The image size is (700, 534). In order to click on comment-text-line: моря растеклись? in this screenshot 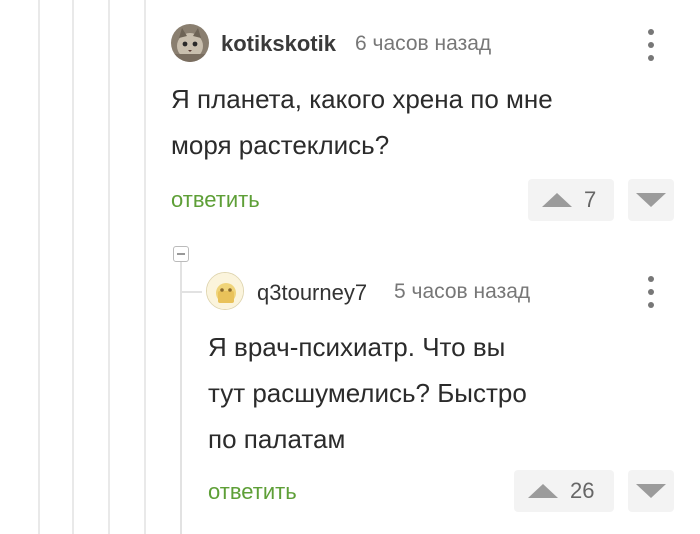, I will do `click(280, 145)`.